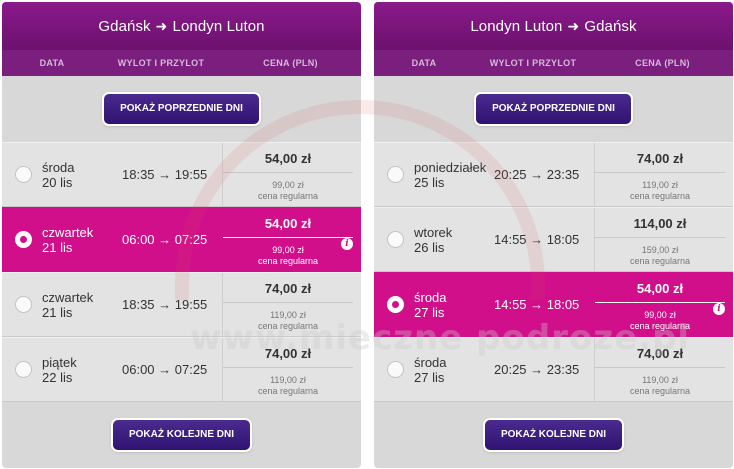 Image resolution: width=734 pixels, height=469 pixels. I want to click on outbound-destination: Londyn Luton, so click(218, 26).